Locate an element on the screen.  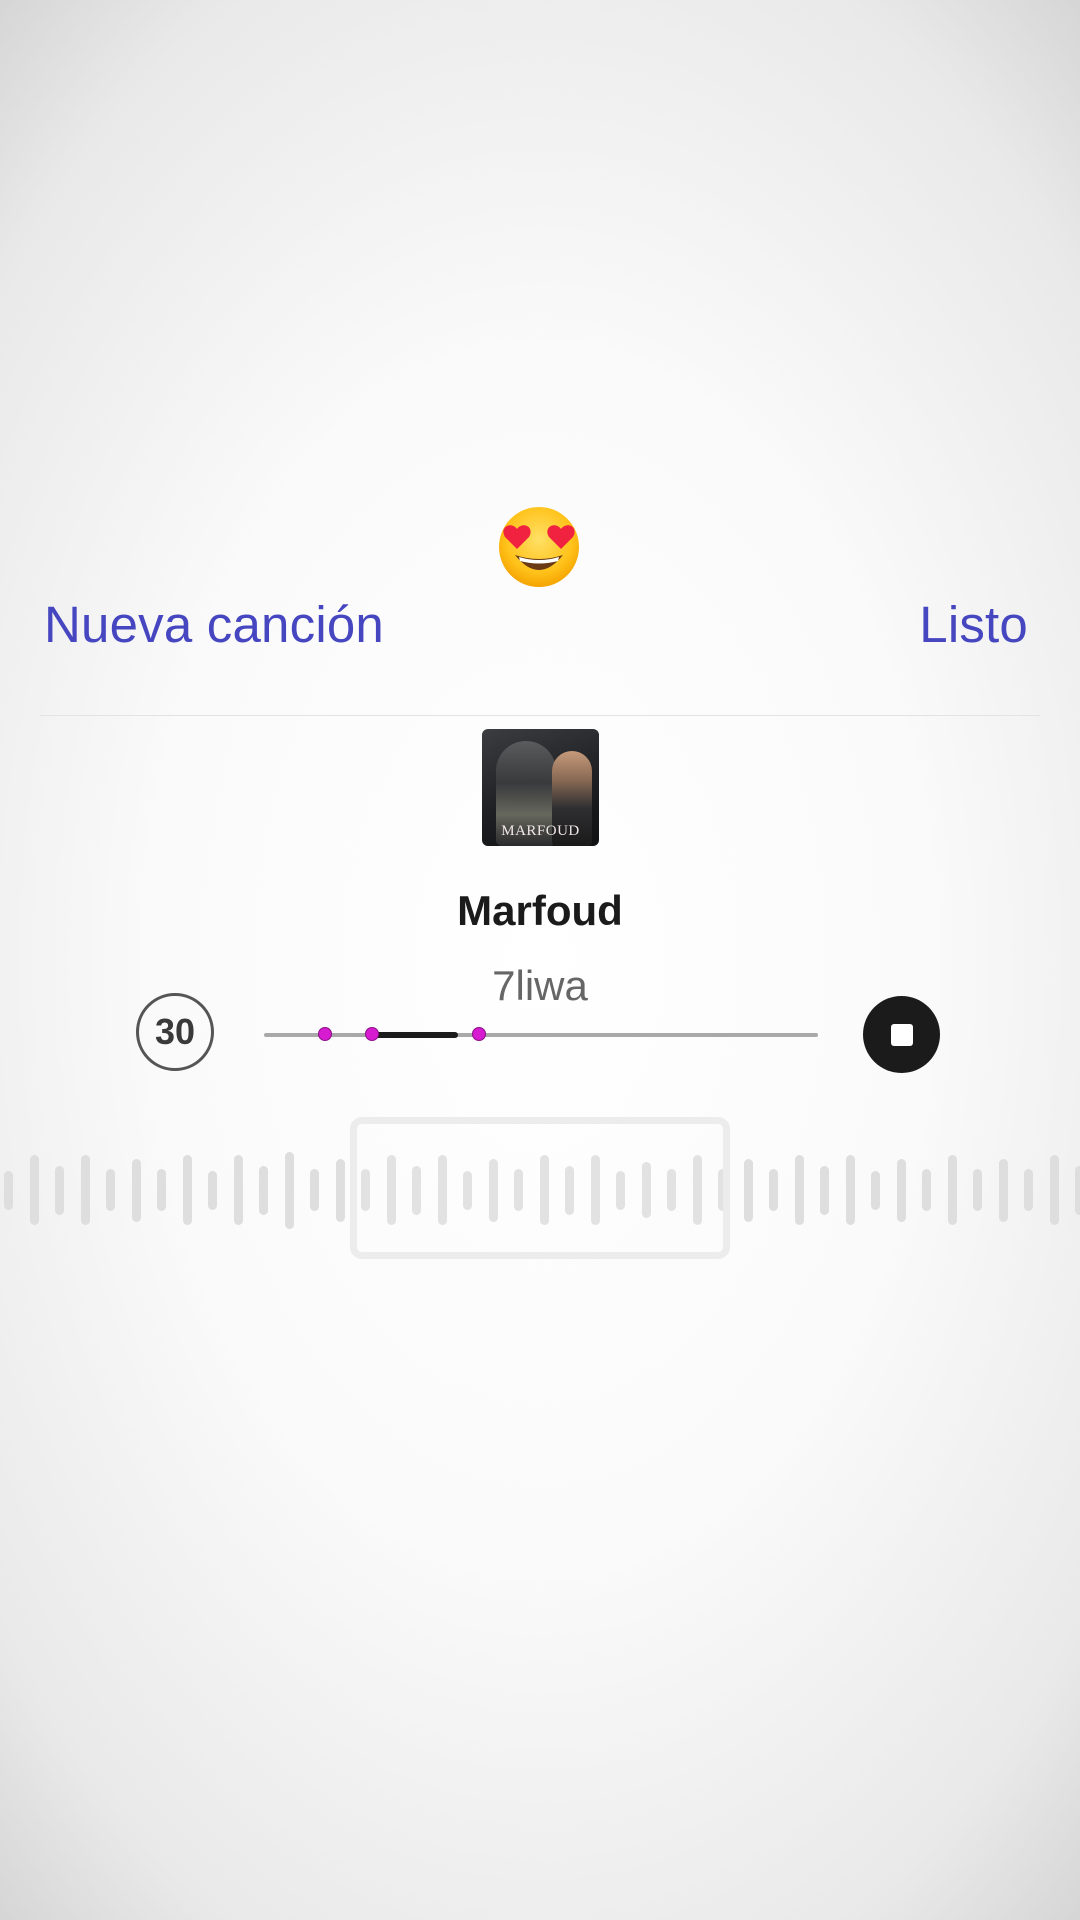
duration-label: 30 is located at coordinates (175, 1031).